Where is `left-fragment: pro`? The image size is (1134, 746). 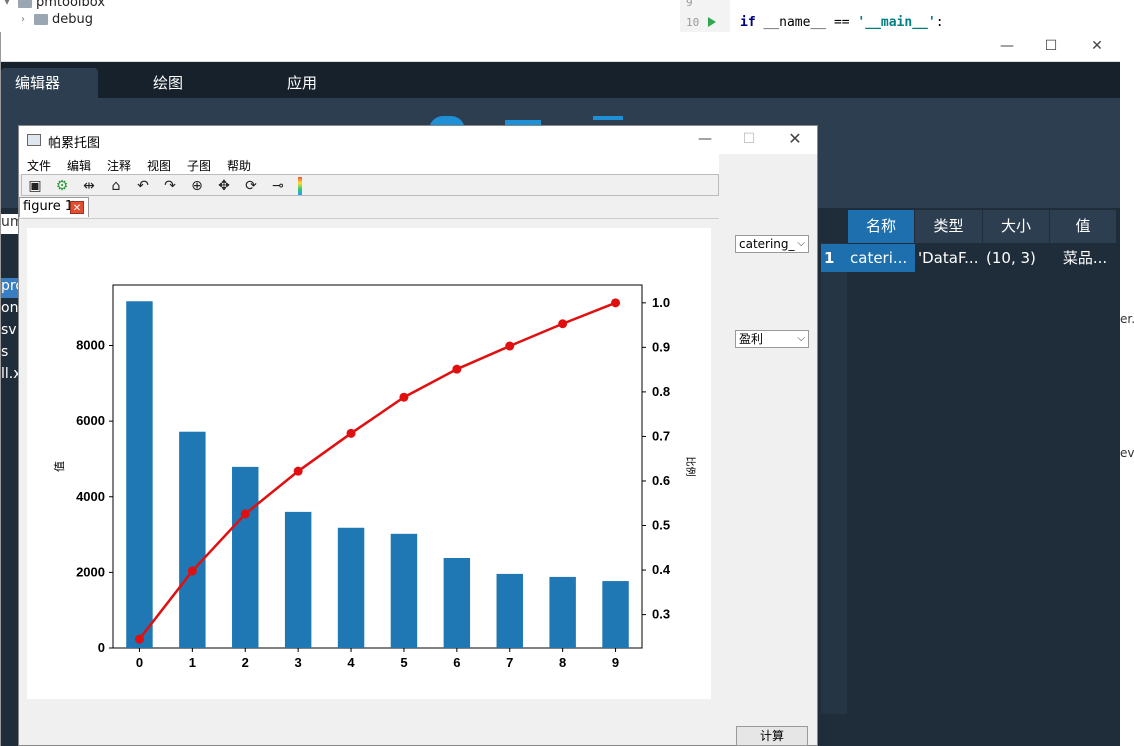 left-fragment: pro is located at coordinates (10, 288).